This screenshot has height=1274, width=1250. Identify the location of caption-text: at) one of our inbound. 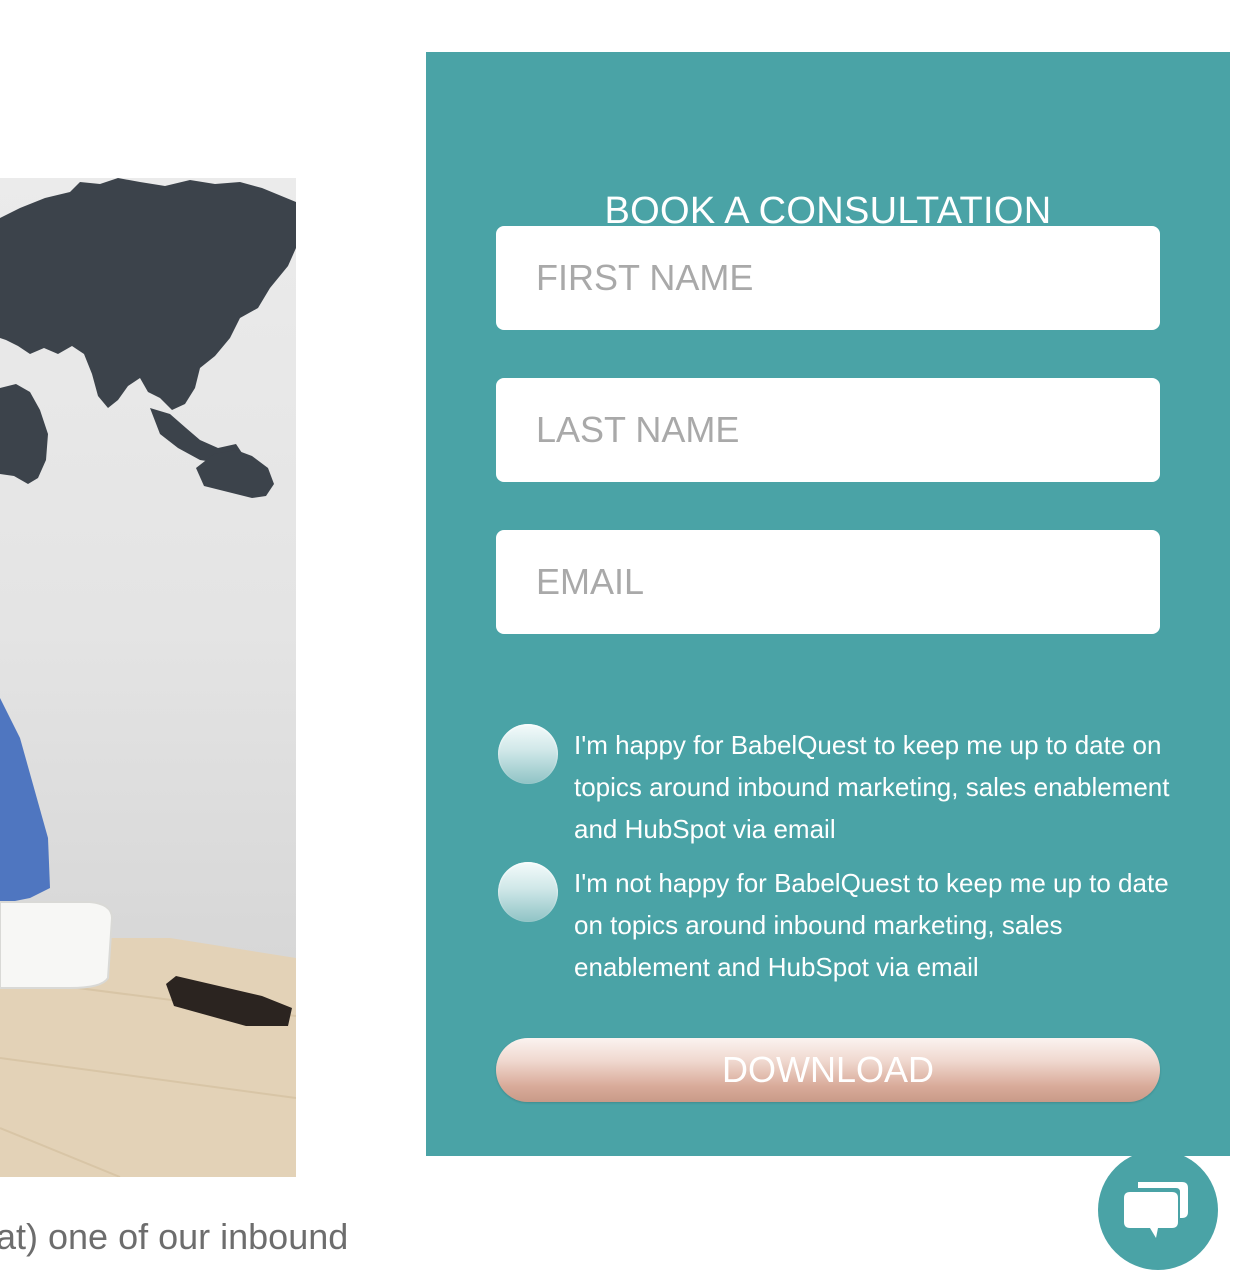
(174, 1236).